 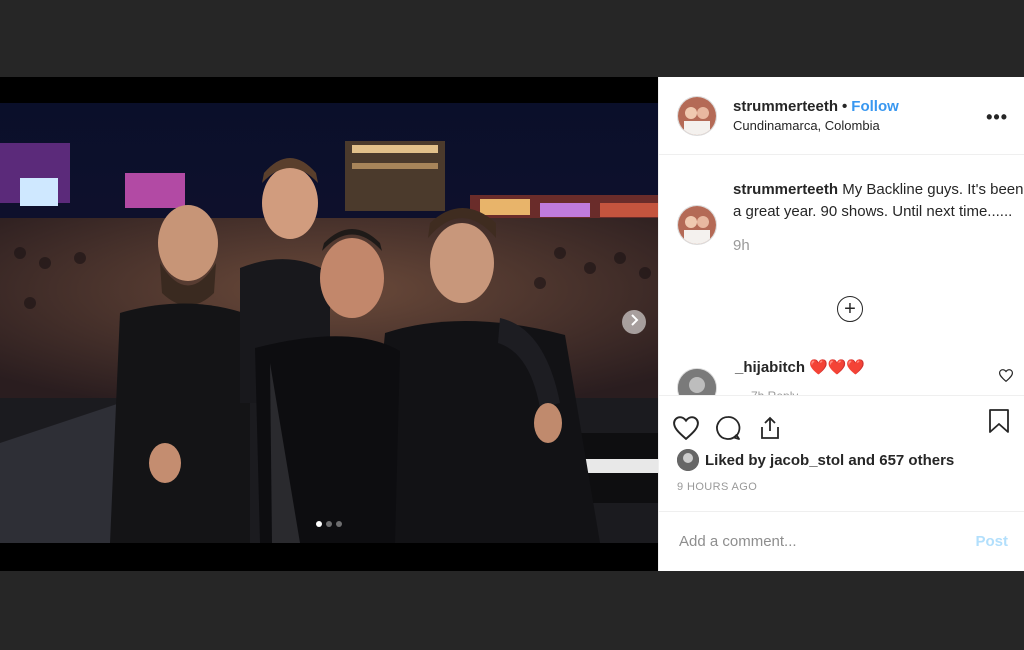 What do you see at coordinates (878, 245) in the screenshot?
I see `caption-time: 9h` at bounding box center [878, 245].